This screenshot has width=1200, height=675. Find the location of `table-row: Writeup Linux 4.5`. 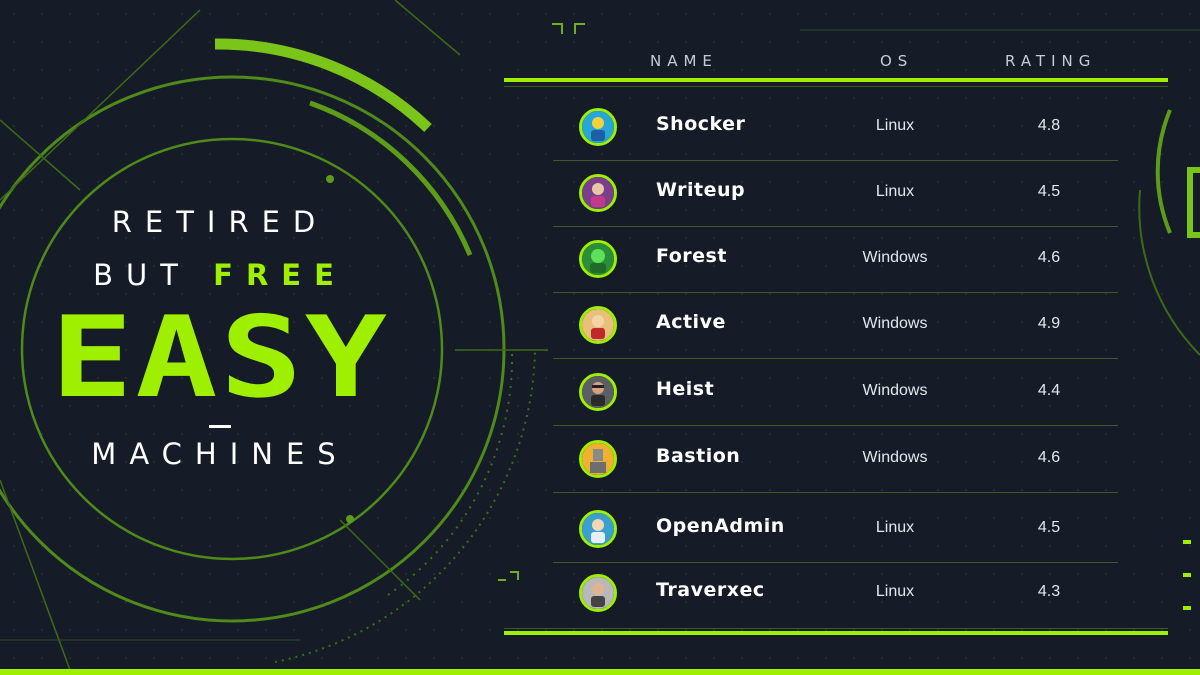

table-row: Writeup Linux 4.5 is located at coordinates (835, 194).